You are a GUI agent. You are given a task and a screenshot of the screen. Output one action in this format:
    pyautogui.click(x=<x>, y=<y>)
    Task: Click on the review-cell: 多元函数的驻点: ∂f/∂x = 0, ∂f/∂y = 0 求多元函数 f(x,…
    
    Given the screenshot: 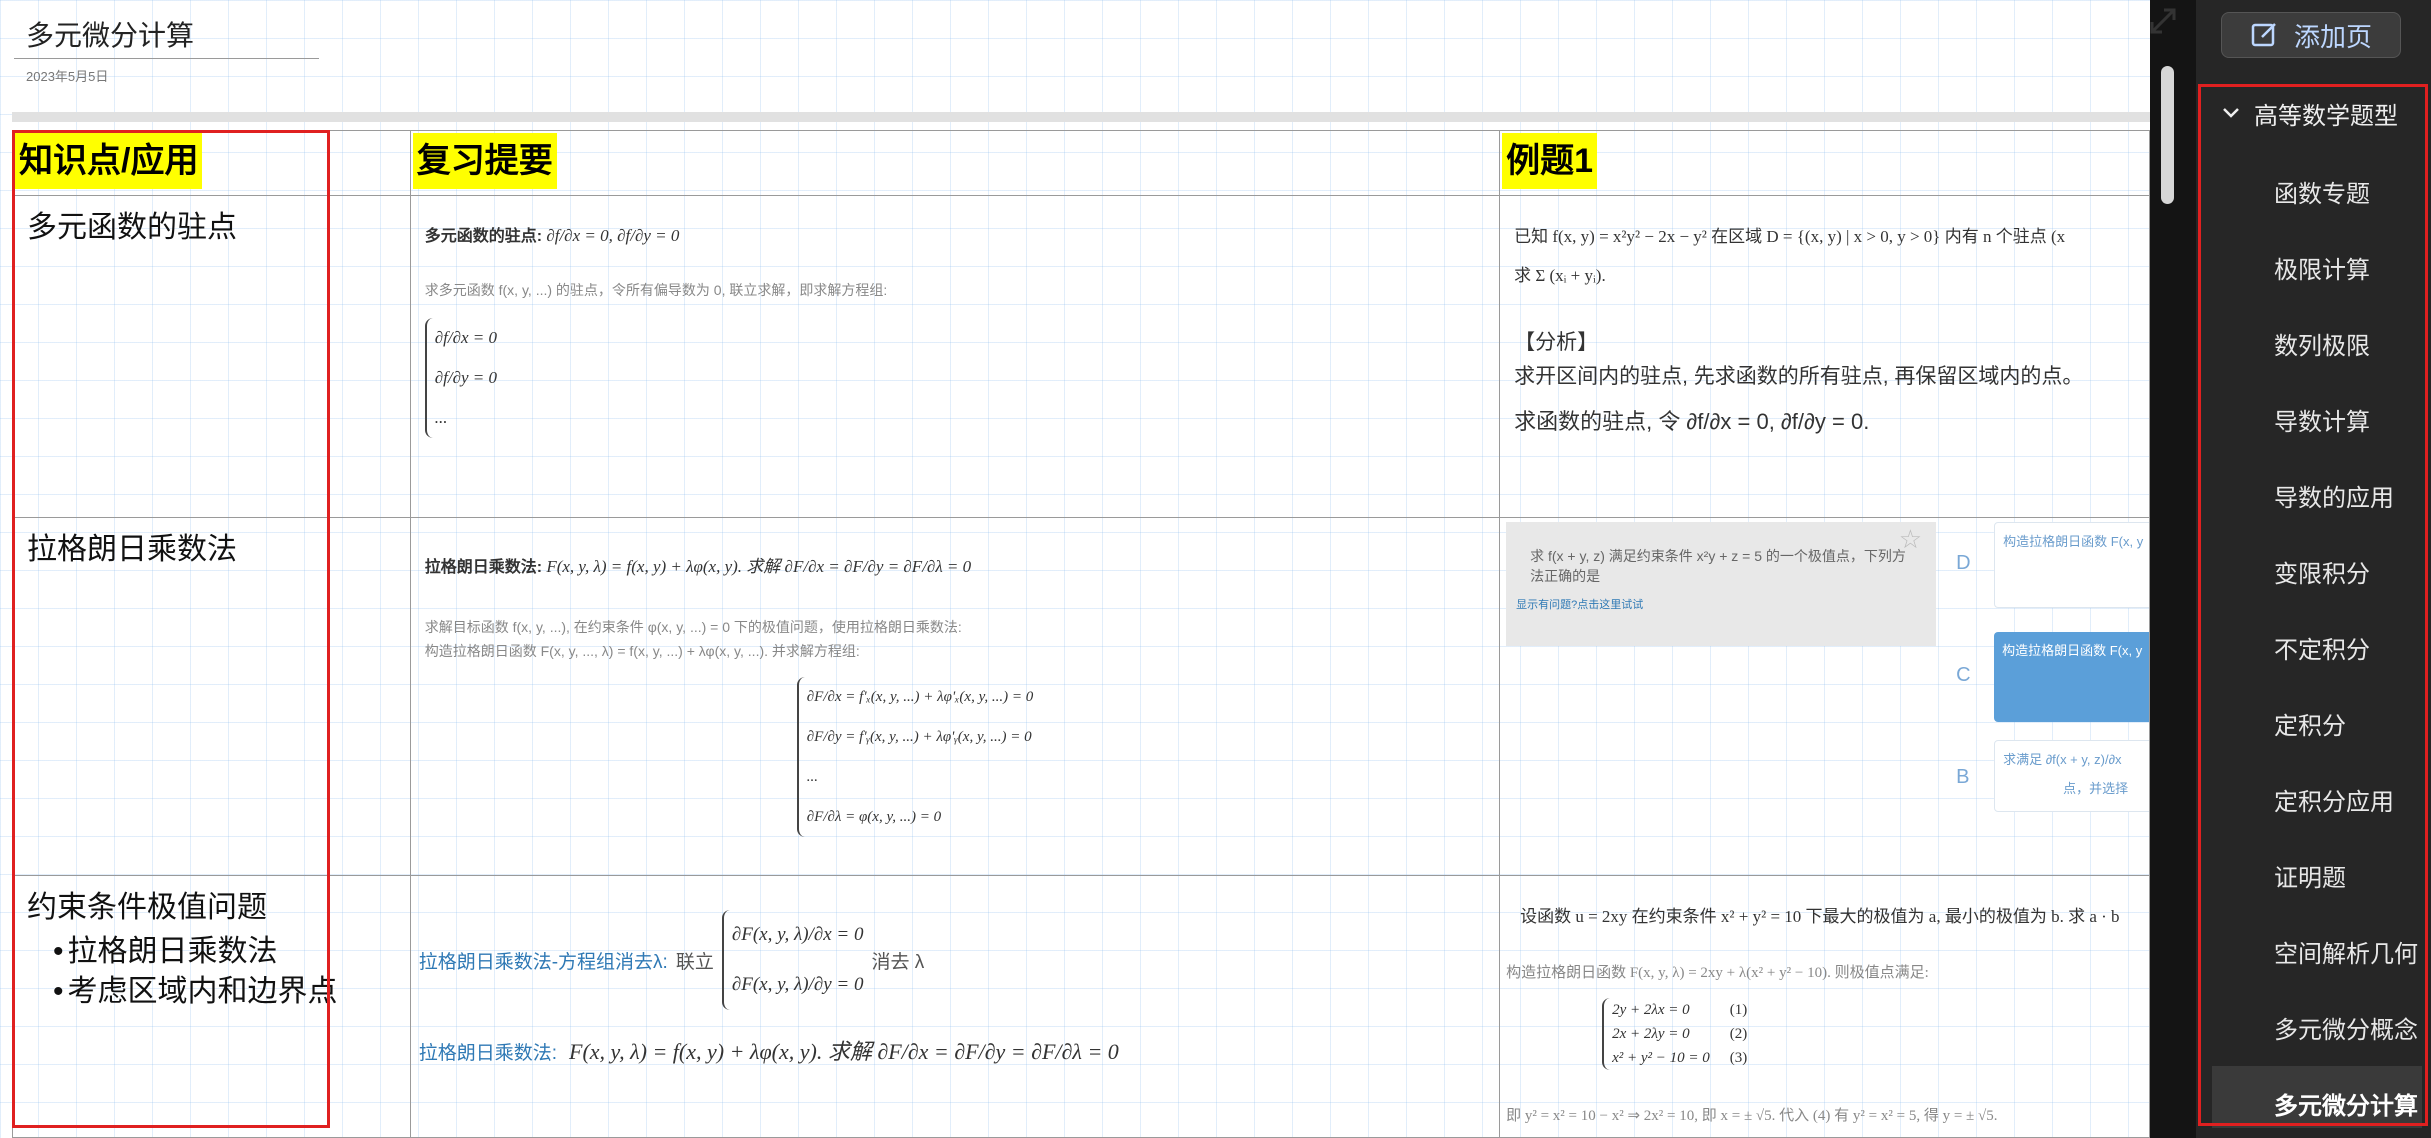 What is the action you would take?
    pyautogui.click(x=955, y=356)
    